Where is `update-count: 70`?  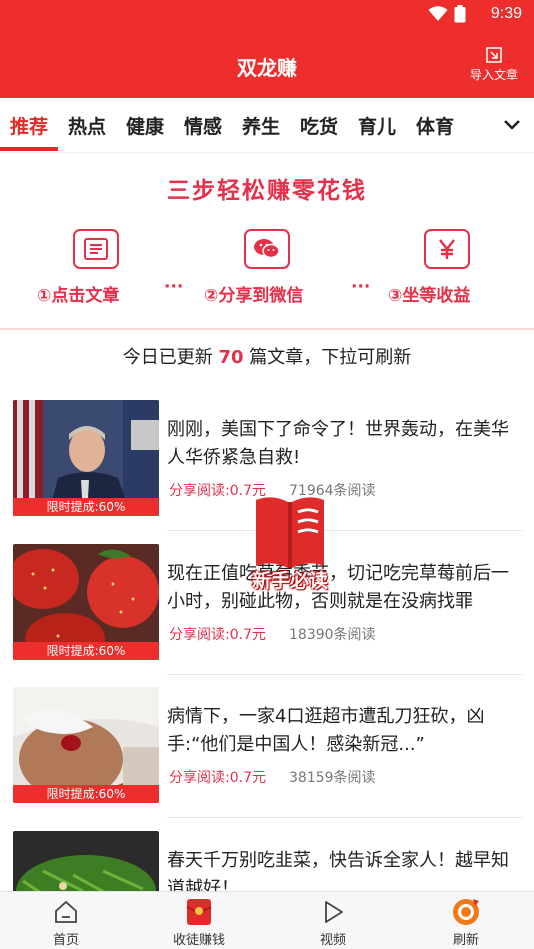
update-count: 70 is located at coordinates (231, 357).